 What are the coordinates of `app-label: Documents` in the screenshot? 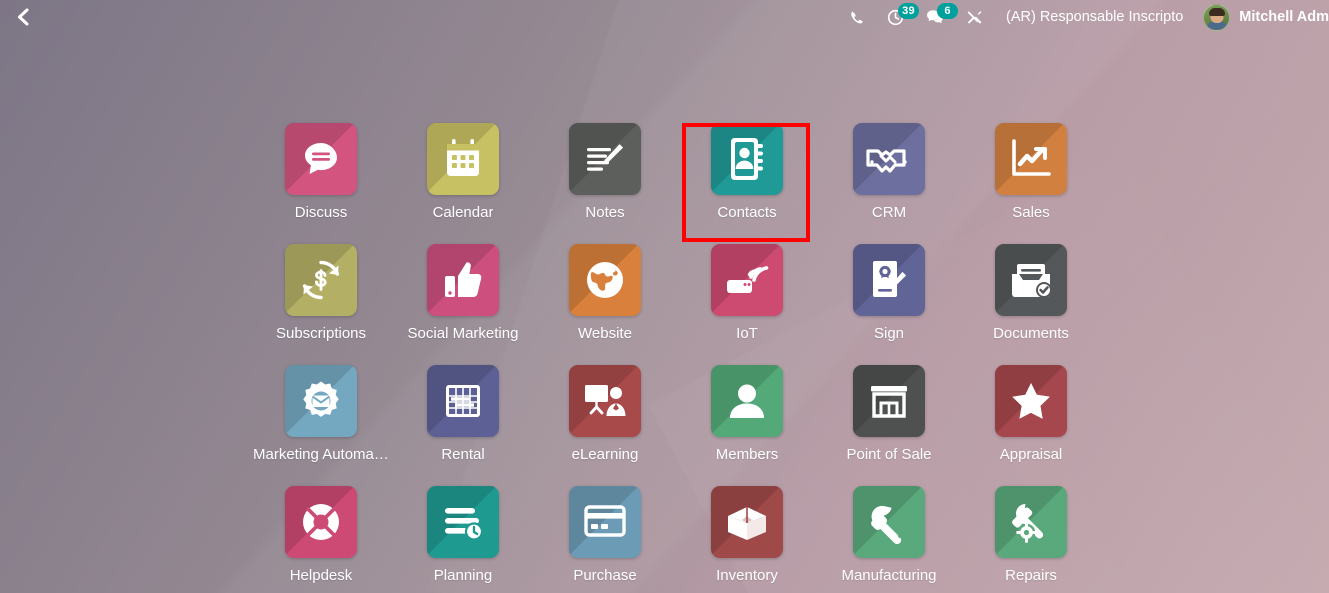 It's located at (1031, 333).